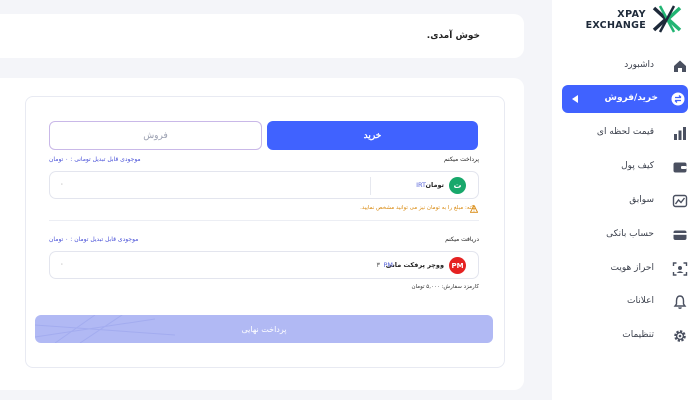  I want to click on receive-currency-code: PM, so click(388, 265).